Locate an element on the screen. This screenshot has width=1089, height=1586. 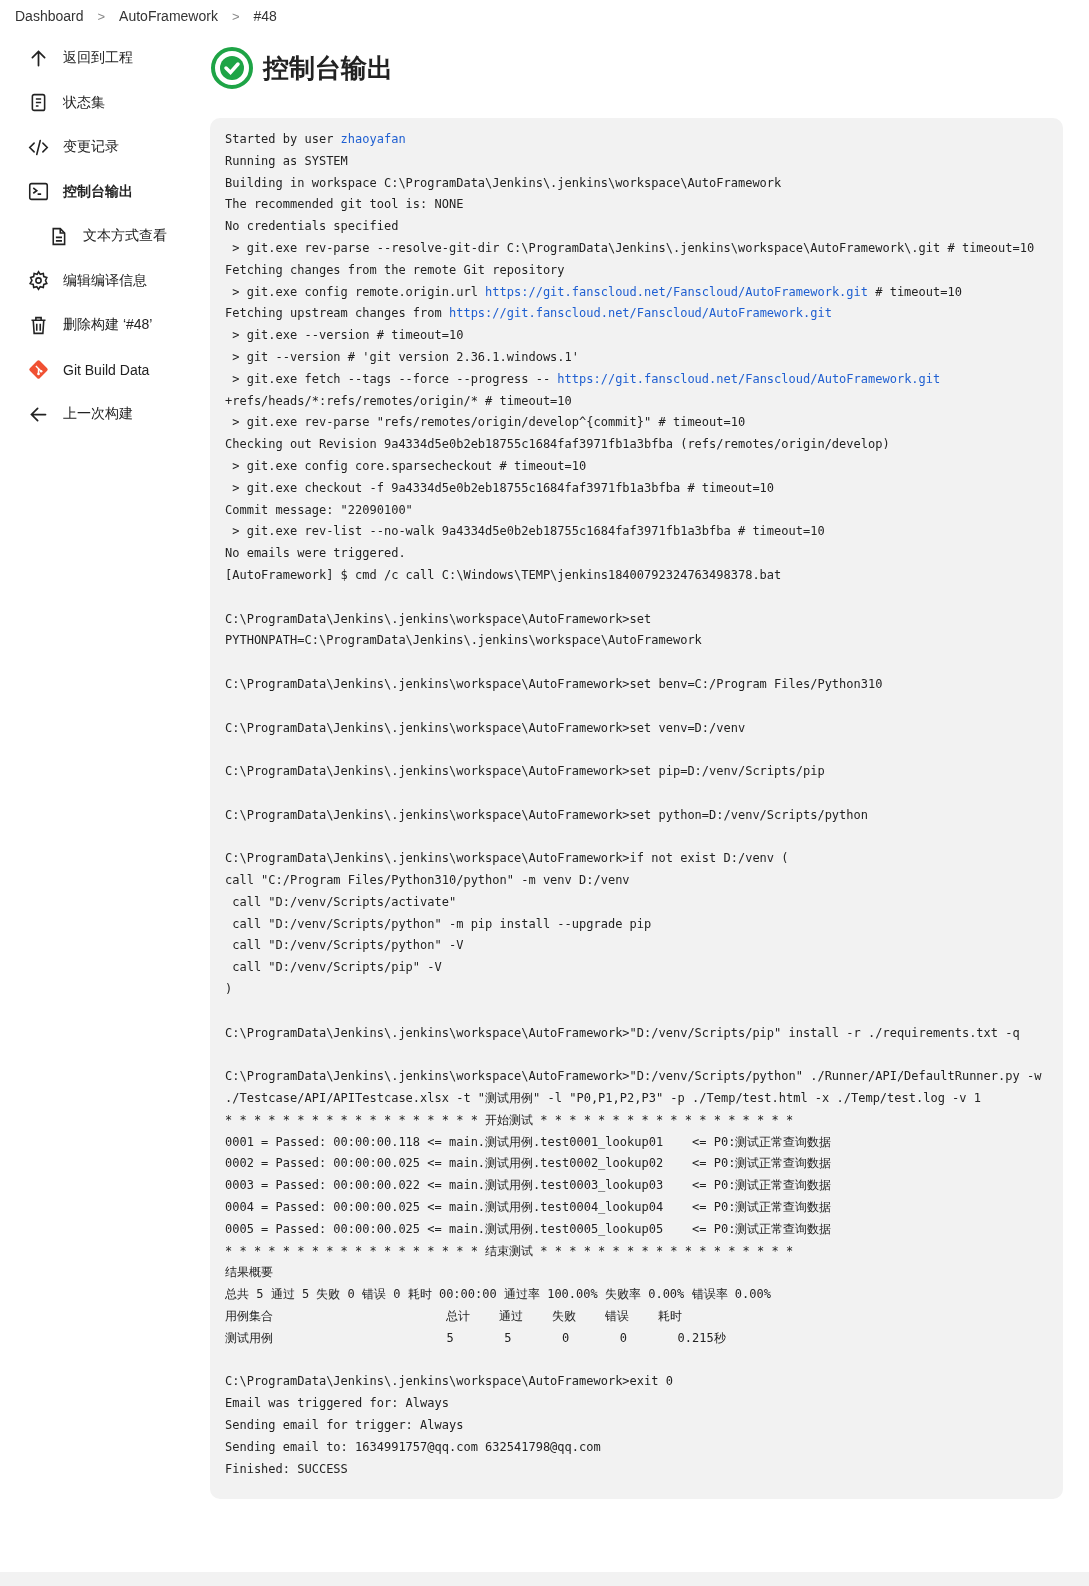
console-line: call "D:/venv/Scripts/activate" is located at coordinates (344, 902).